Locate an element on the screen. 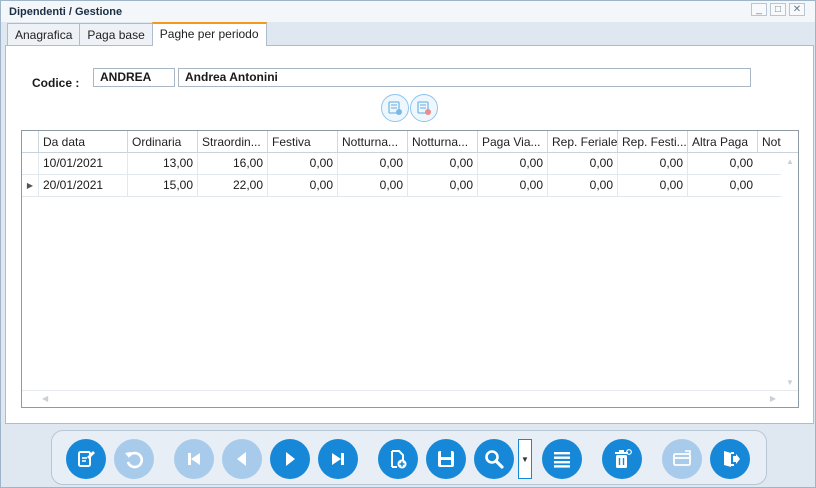  list-icon is located at coordinates (562, 460).